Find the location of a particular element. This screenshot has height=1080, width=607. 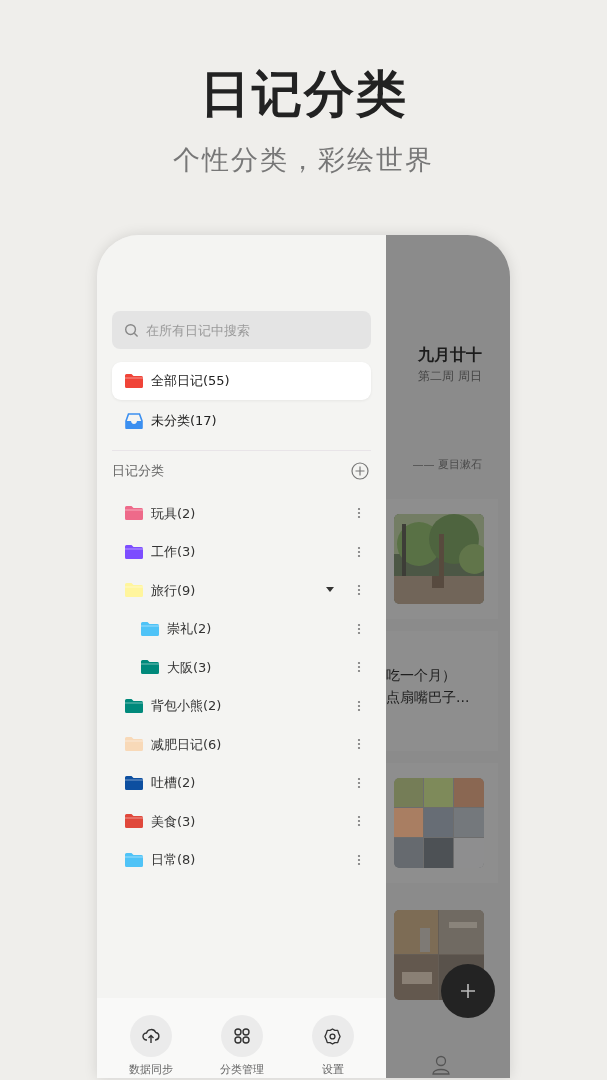

category-item: 吐槽(2) is located at coordinates (241, 782).